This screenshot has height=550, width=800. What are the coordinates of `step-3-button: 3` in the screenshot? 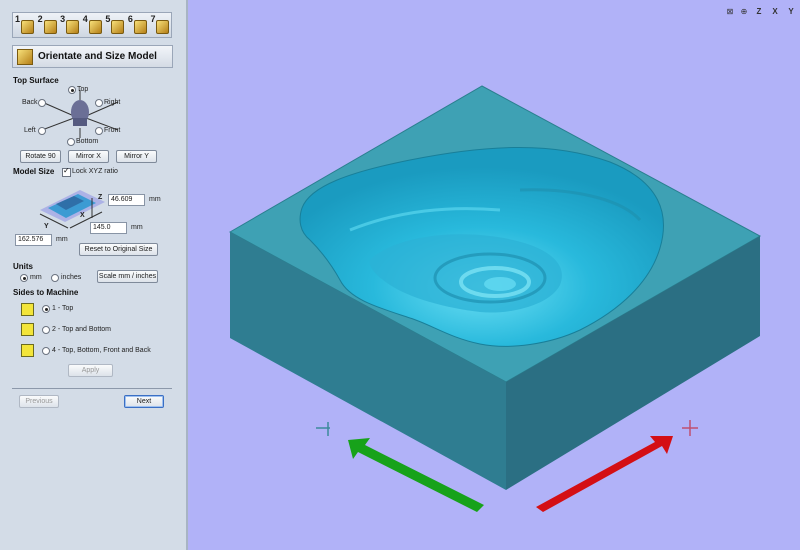 It's located at (70, 24).